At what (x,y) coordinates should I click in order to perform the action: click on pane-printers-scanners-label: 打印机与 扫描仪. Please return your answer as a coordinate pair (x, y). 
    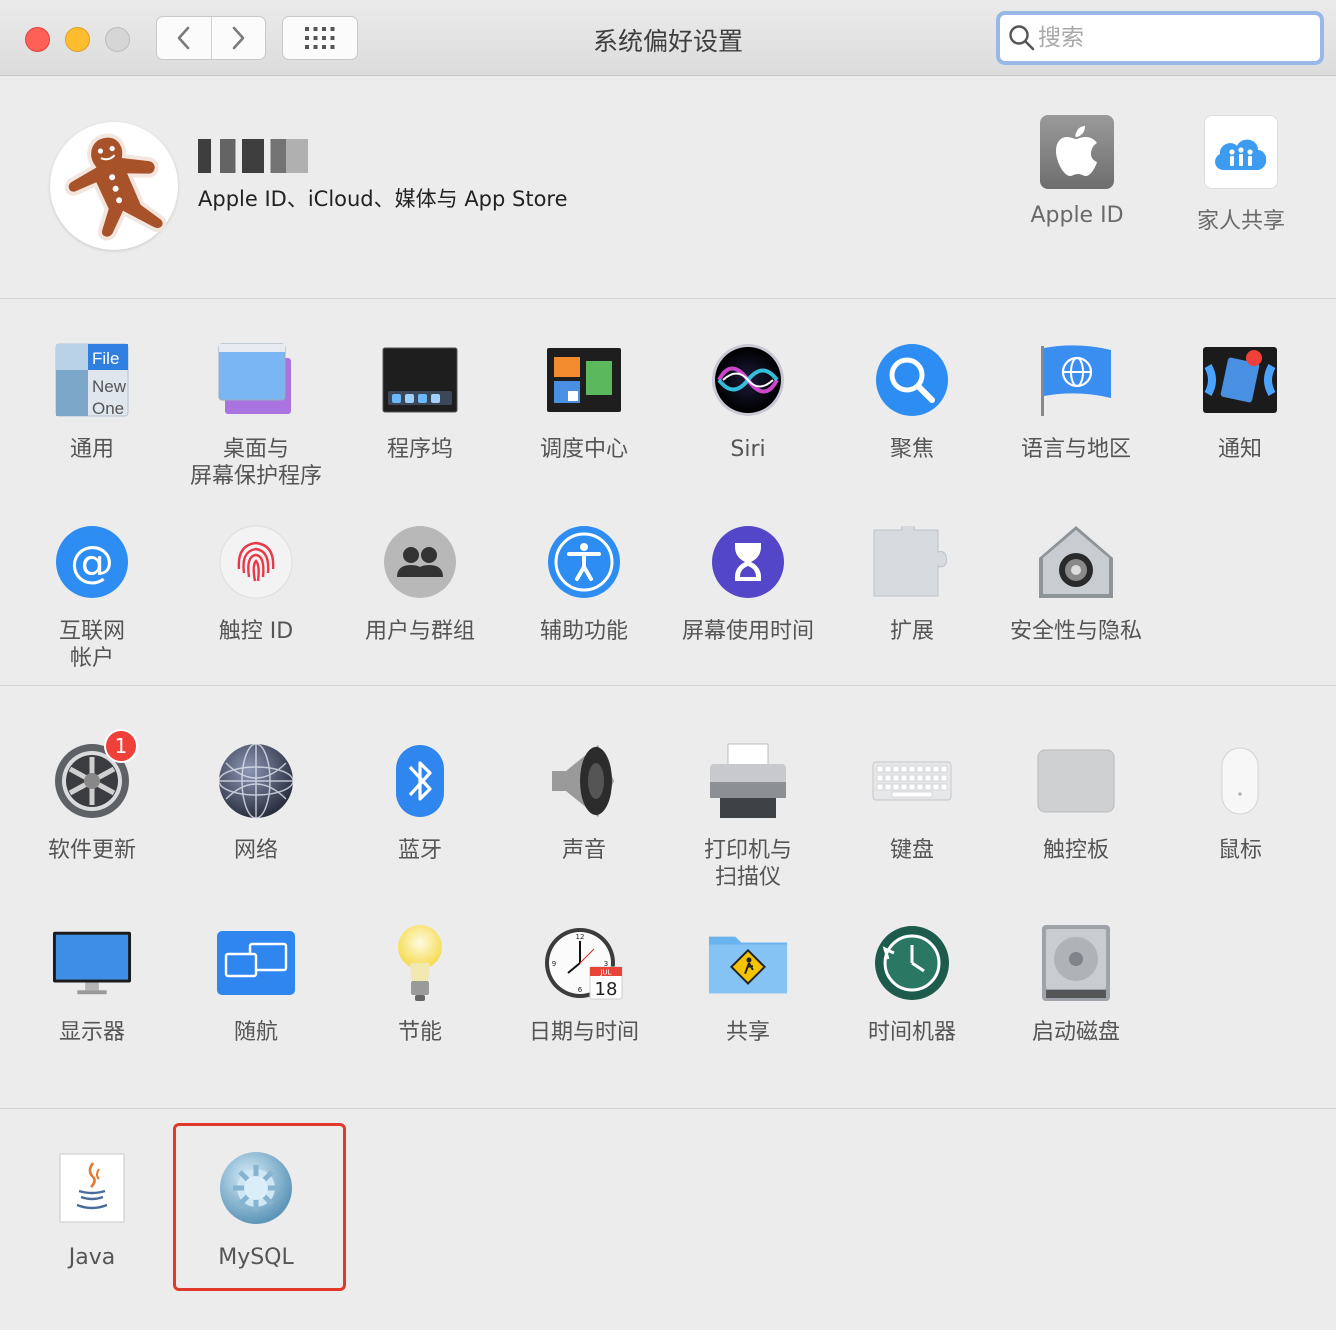
    Looking at the image, I should click on (747, 864).